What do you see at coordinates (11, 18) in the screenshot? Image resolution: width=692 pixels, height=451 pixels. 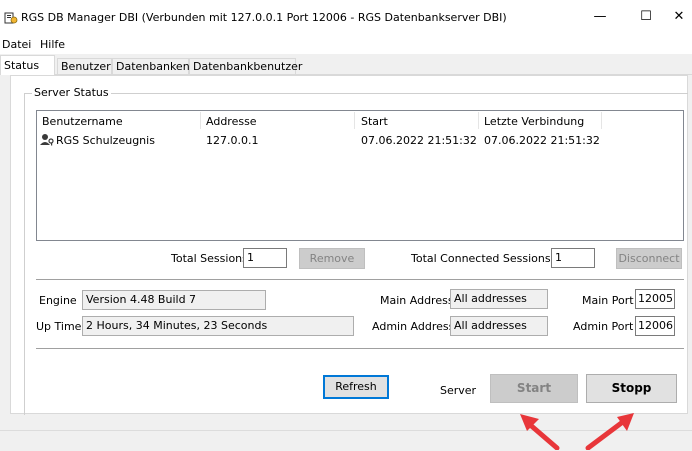 I see `app-icon` at bounding box center [11, 18].